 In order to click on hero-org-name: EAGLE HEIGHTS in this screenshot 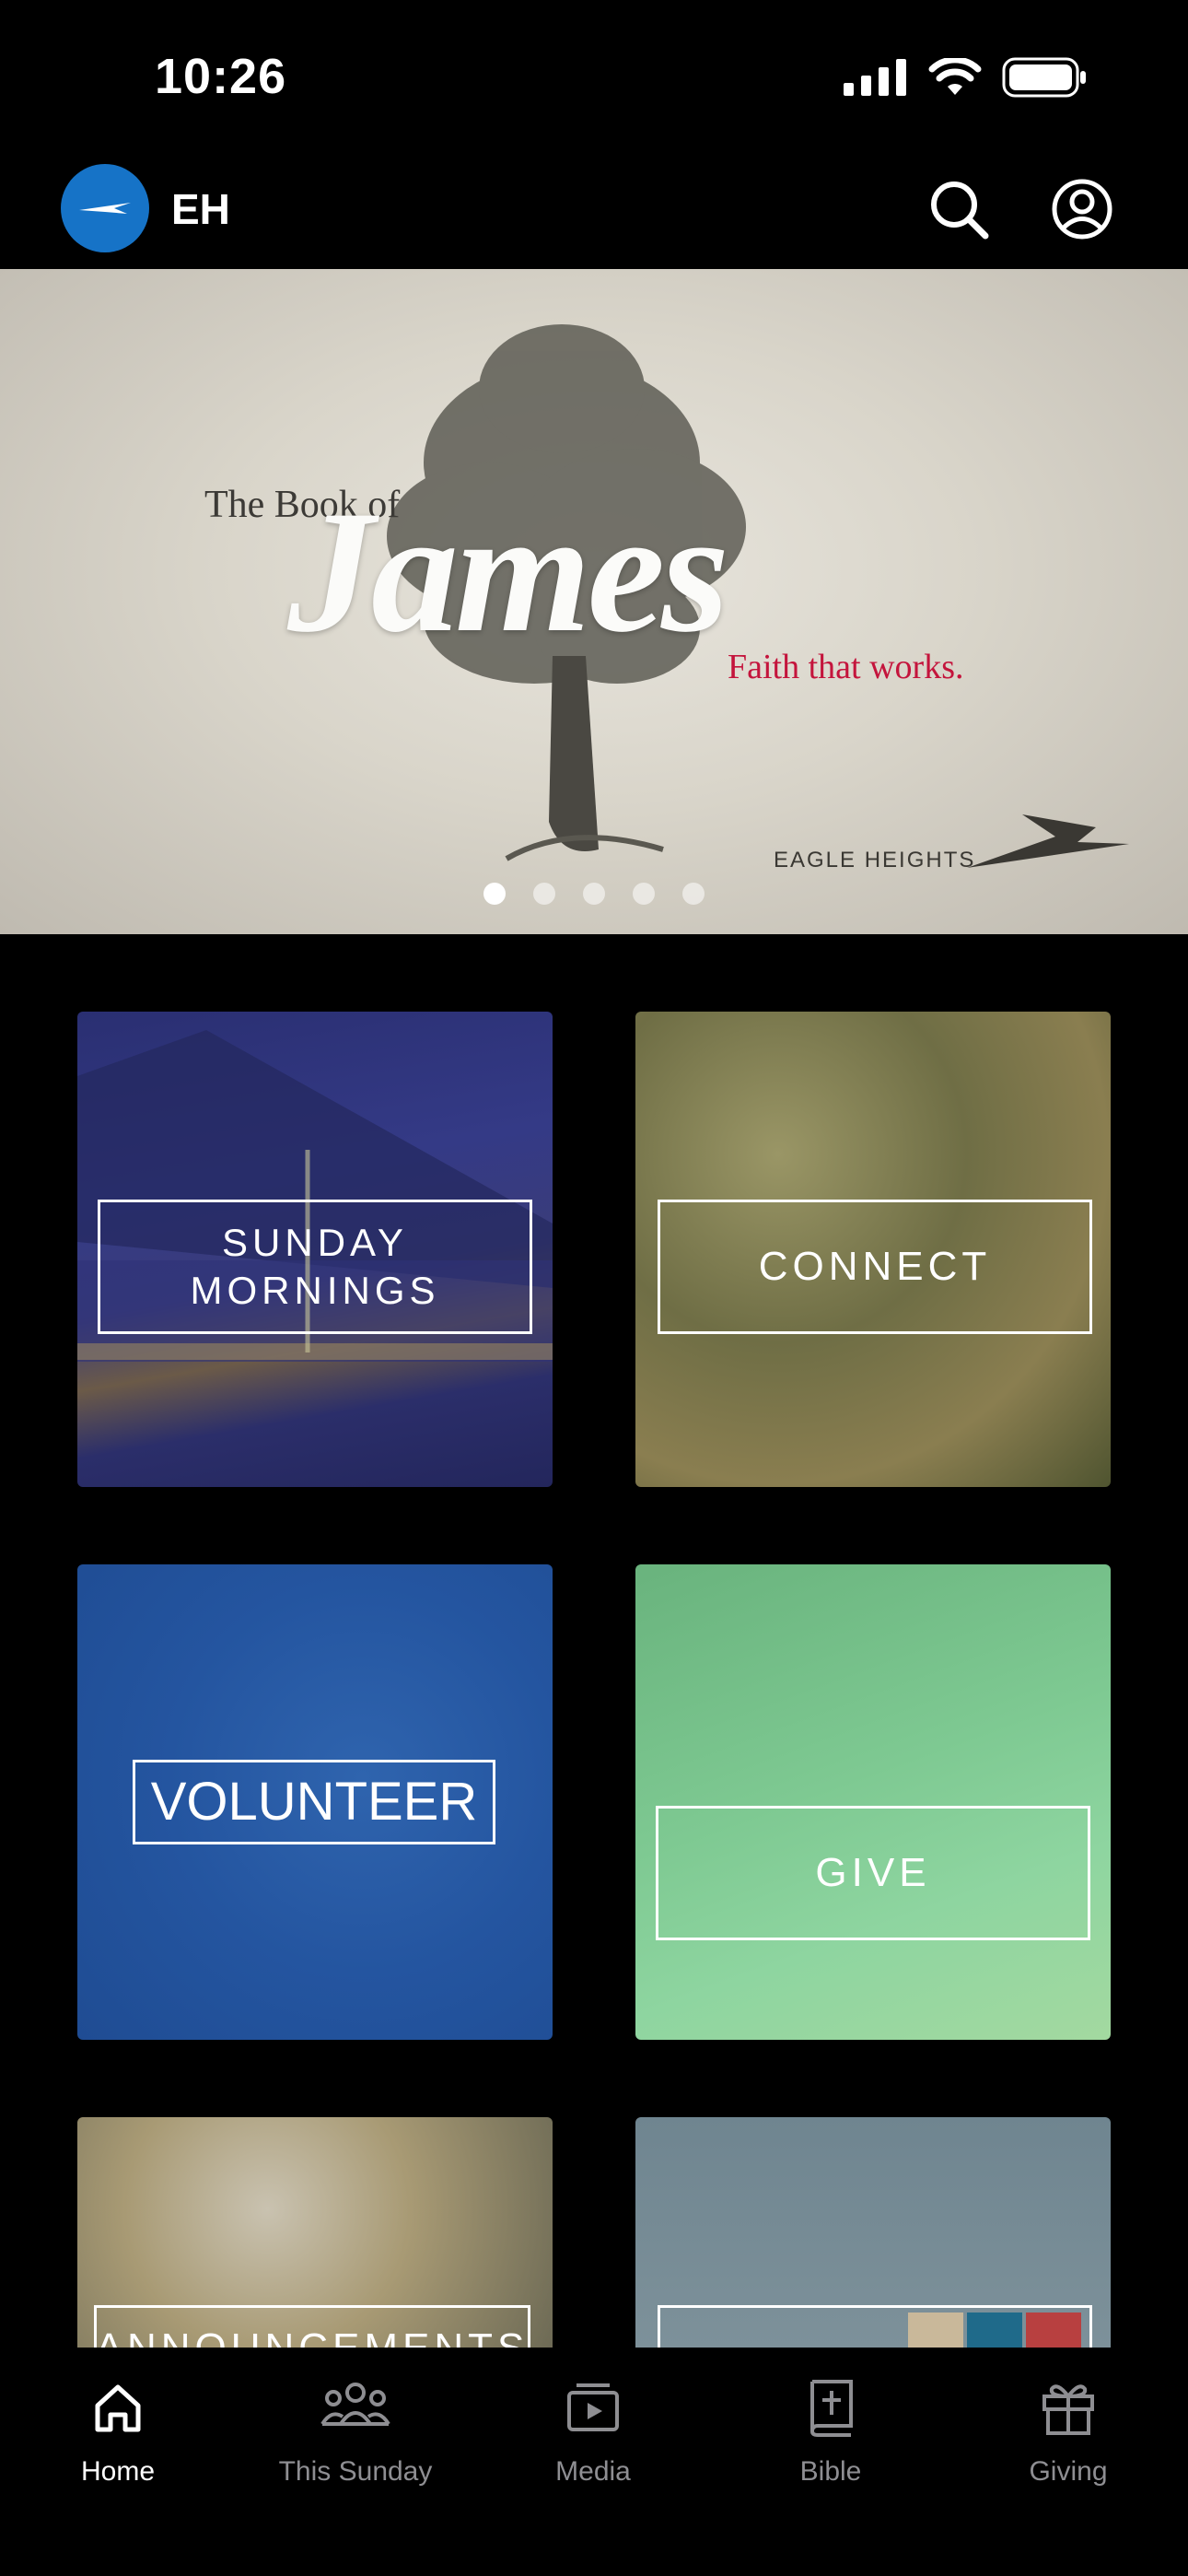, I will do `click(875, 860)`.